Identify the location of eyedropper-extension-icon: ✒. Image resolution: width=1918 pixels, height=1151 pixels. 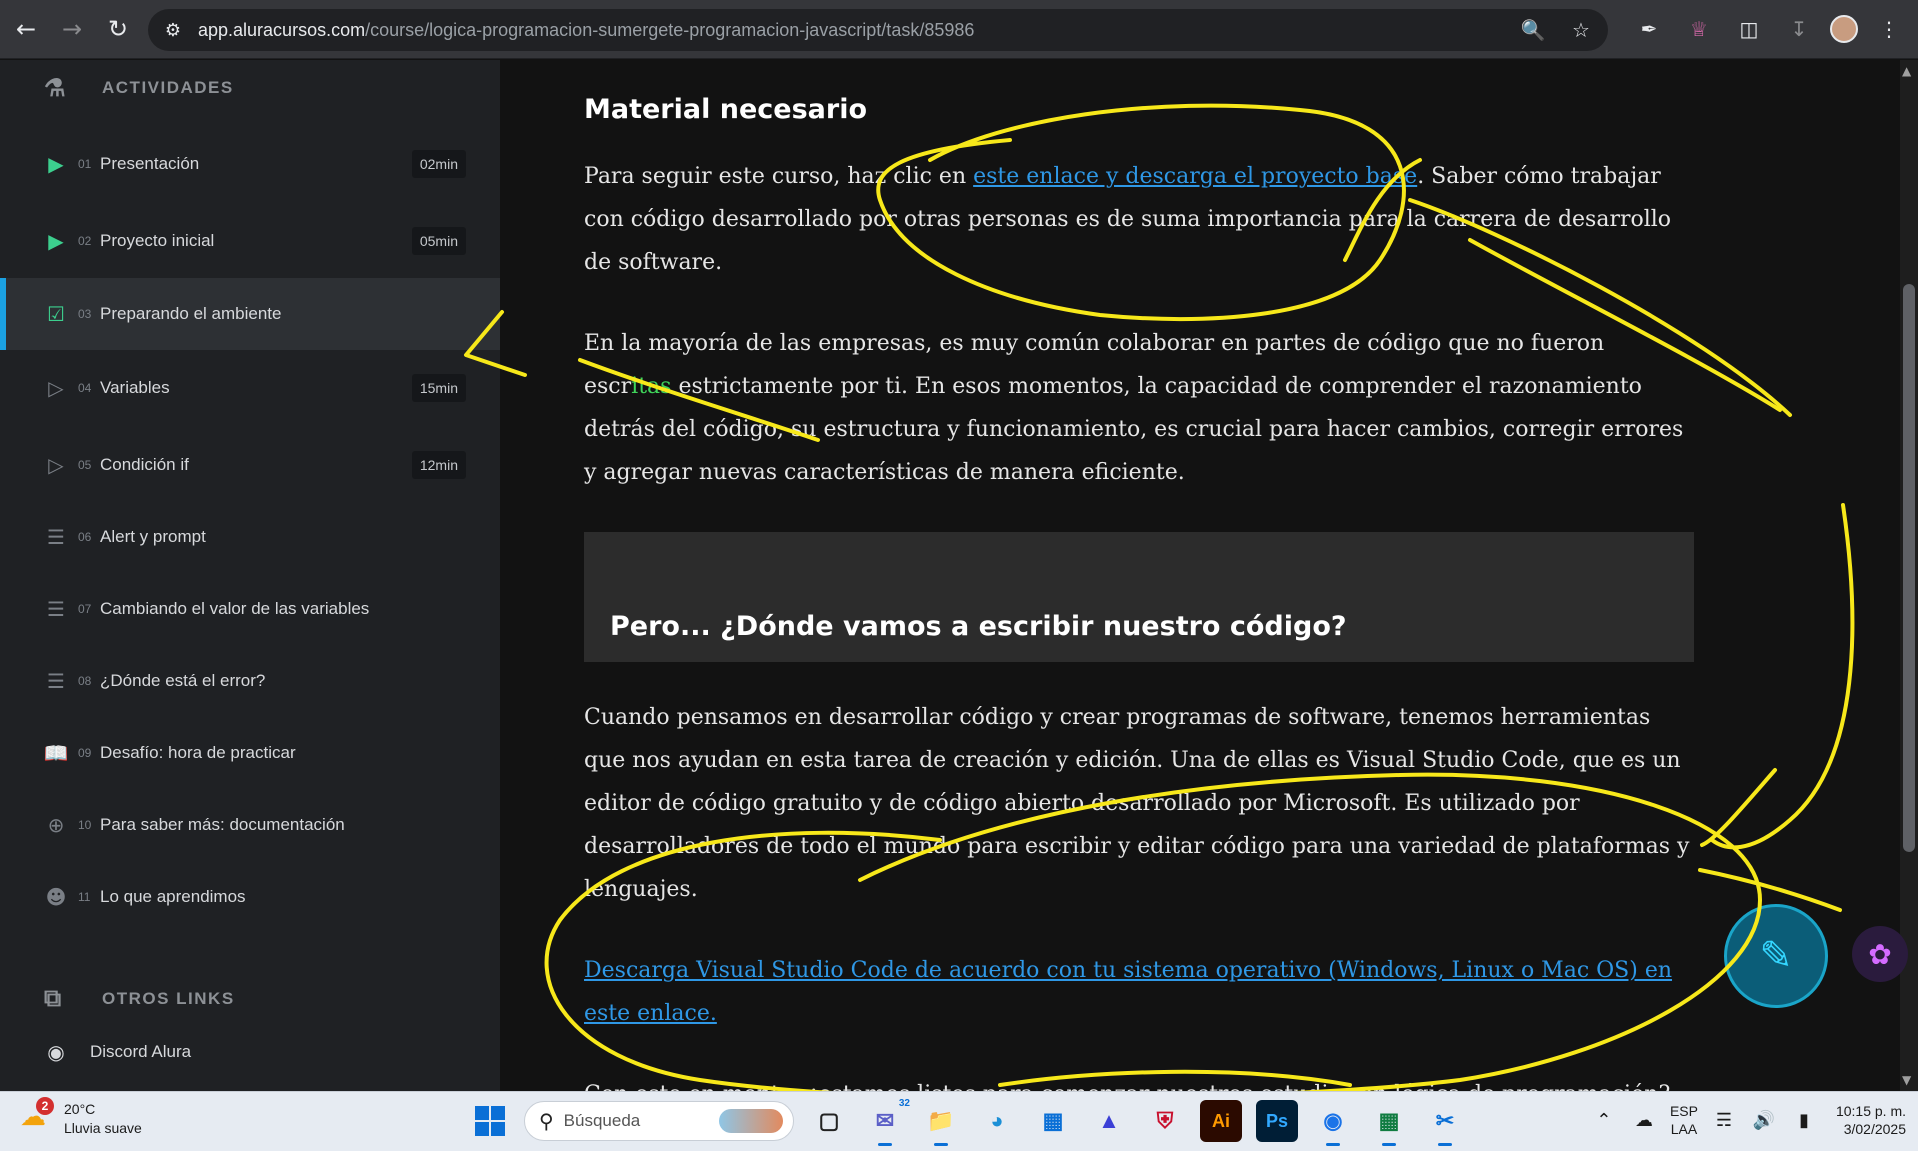
(1649, 29).